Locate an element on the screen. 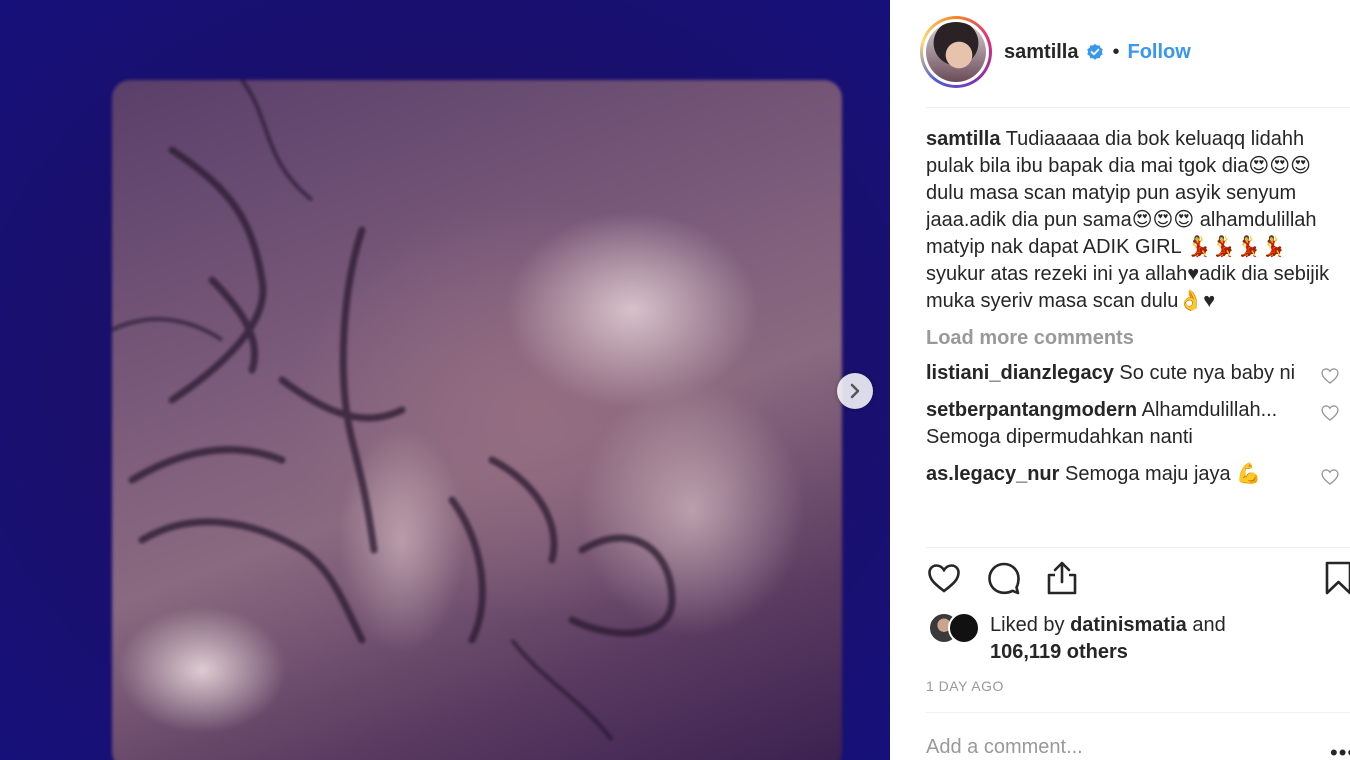 This screenshot has width=1350, height=760. post-timestamp: 1 DAY AGO is located at coordinates (965, 686).